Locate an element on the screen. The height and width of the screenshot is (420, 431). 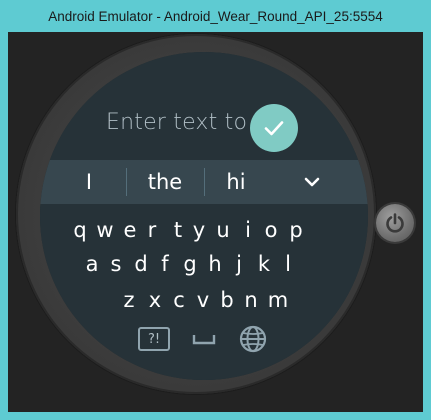
key-d: d is located at coordinates (141, 264).